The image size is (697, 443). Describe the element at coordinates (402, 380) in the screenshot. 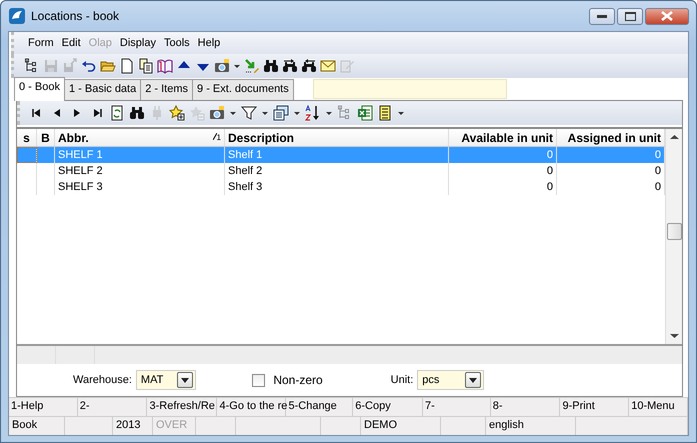

I see `field-label: Unit:` at that location.